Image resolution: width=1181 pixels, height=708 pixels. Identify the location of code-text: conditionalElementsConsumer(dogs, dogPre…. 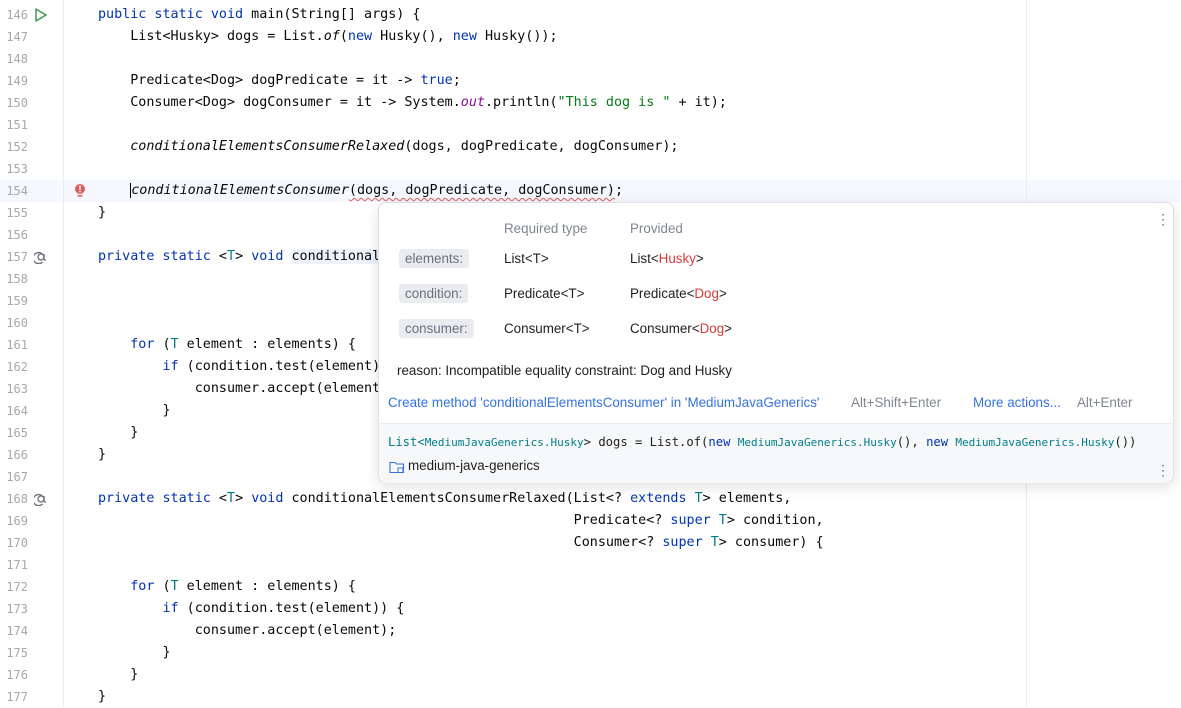
(360, 191).